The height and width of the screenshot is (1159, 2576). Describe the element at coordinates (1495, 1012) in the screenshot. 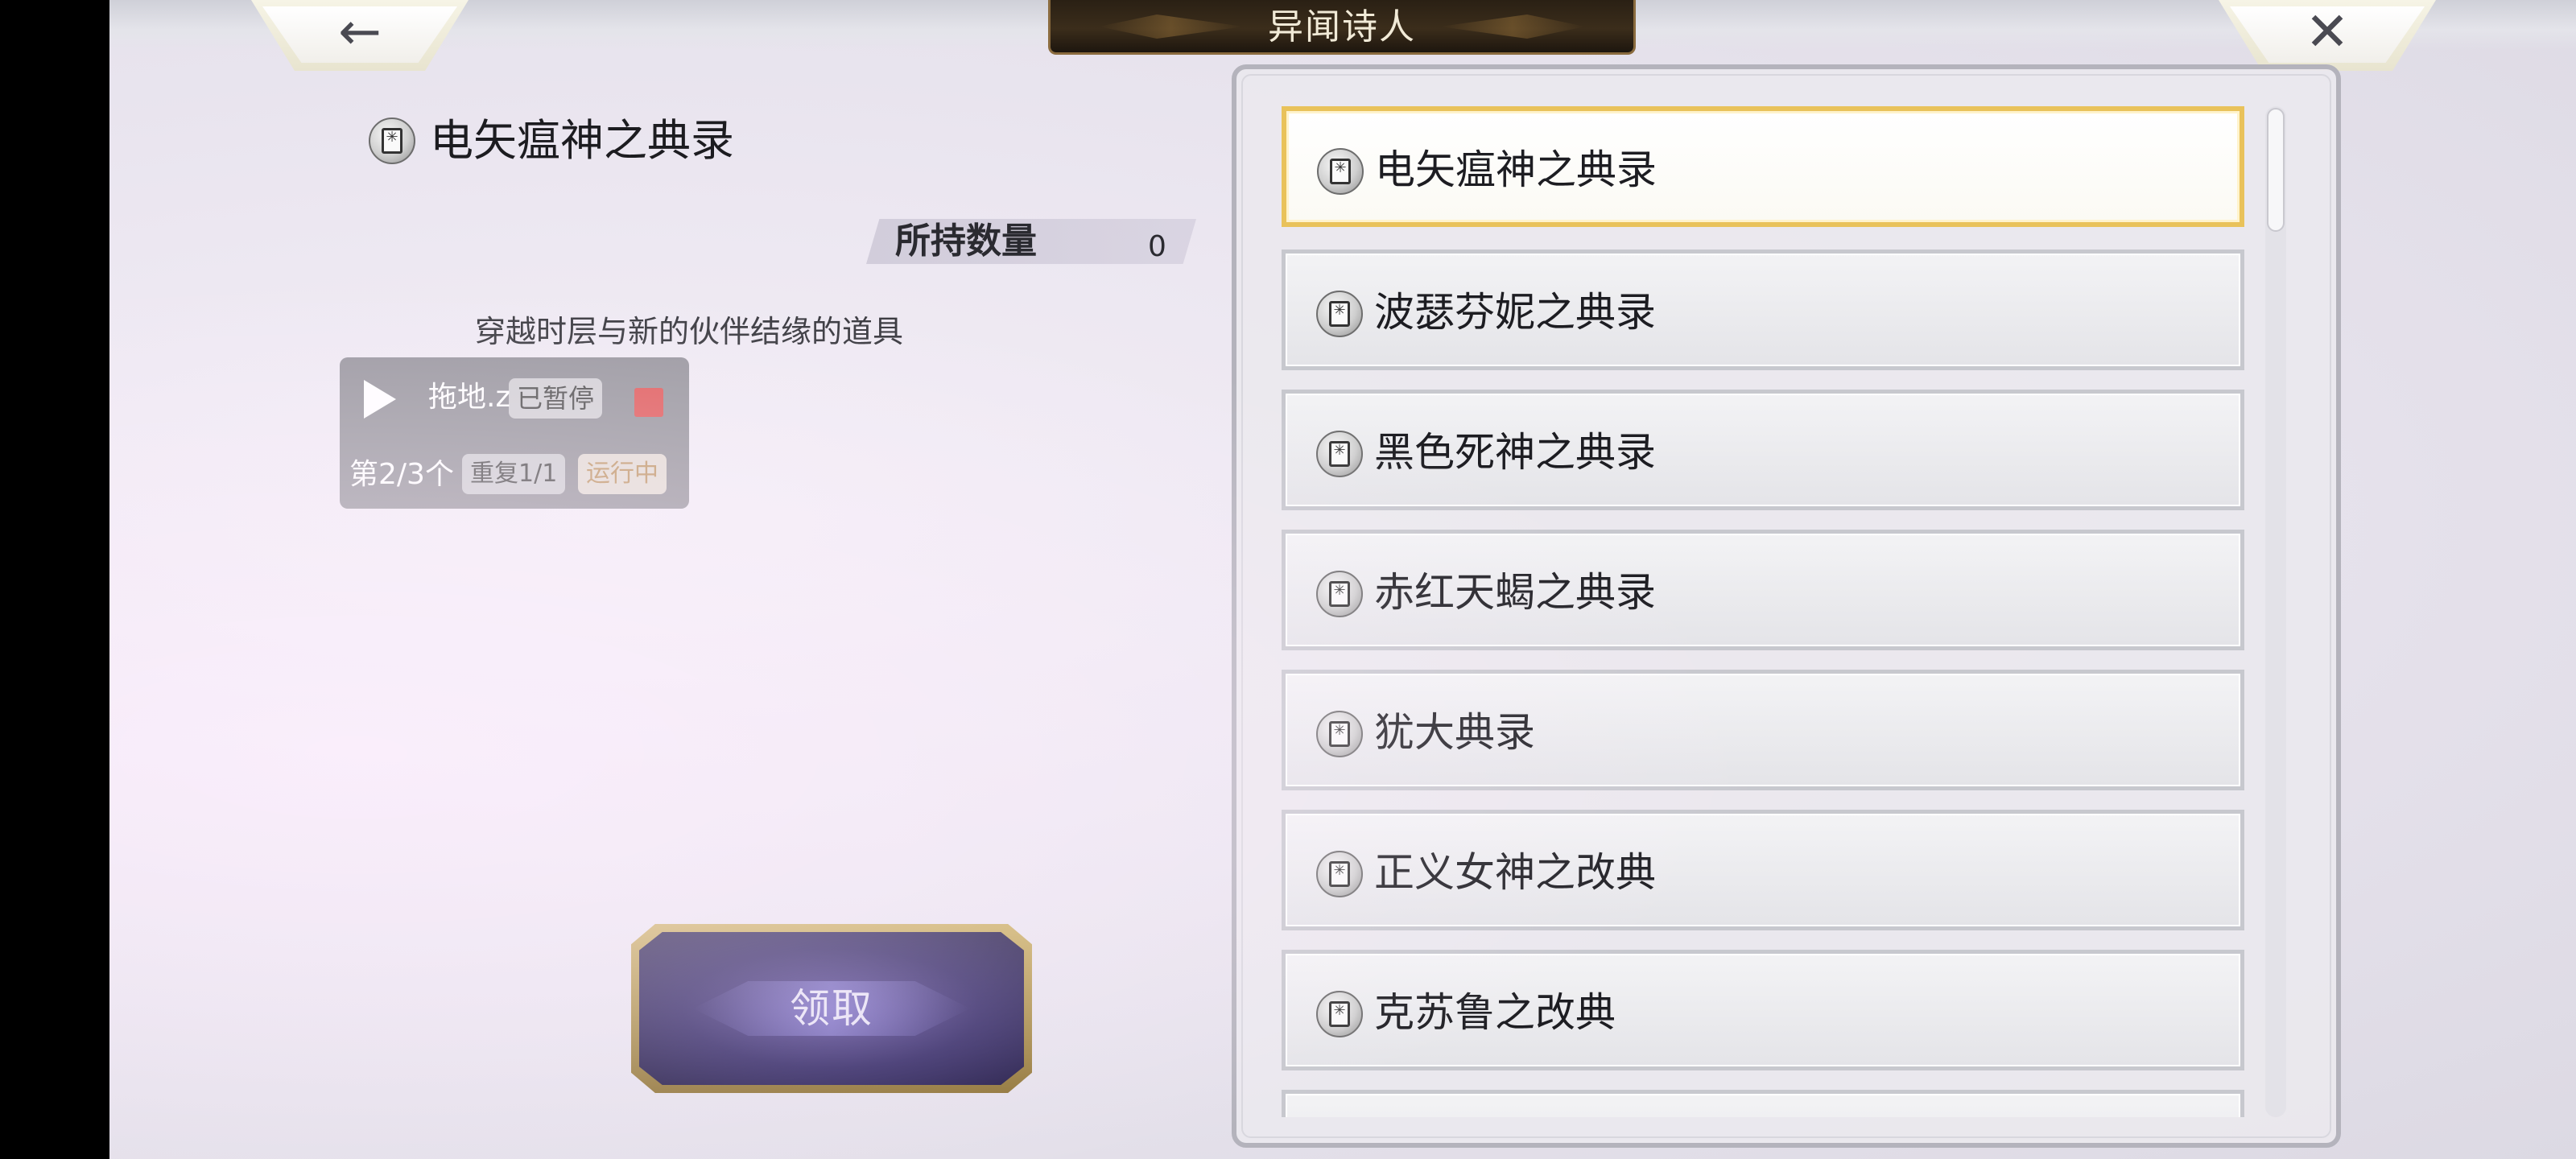

I see `list-item-label: 克苏鲁之改典` at that location.